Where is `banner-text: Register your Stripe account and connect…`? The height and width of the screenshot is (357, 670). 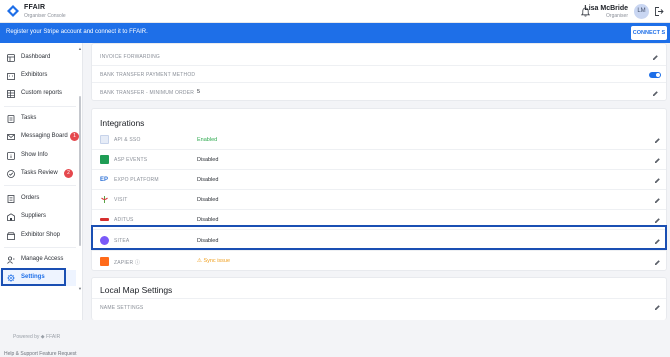 banner-text: Register your Stripe account and connect… is located at coordinates (77, 32).